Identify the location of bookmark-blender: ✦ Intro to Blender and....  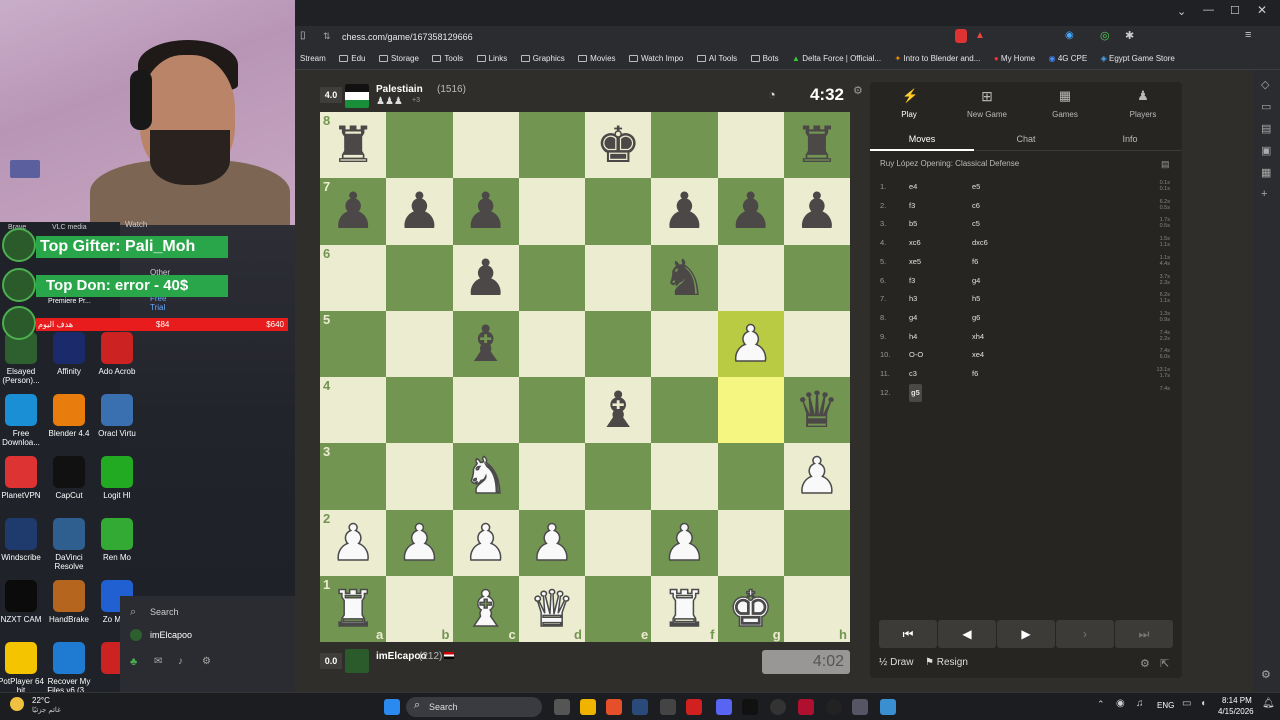
(938, 58).